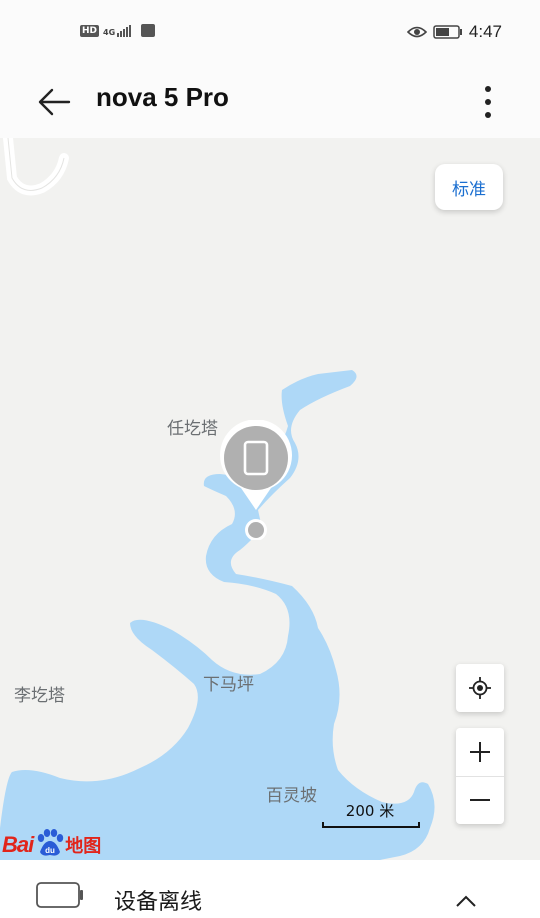 The width and height of the screenshot is (540, 918). I want to click on paw-icon: du, so click(51, 842).